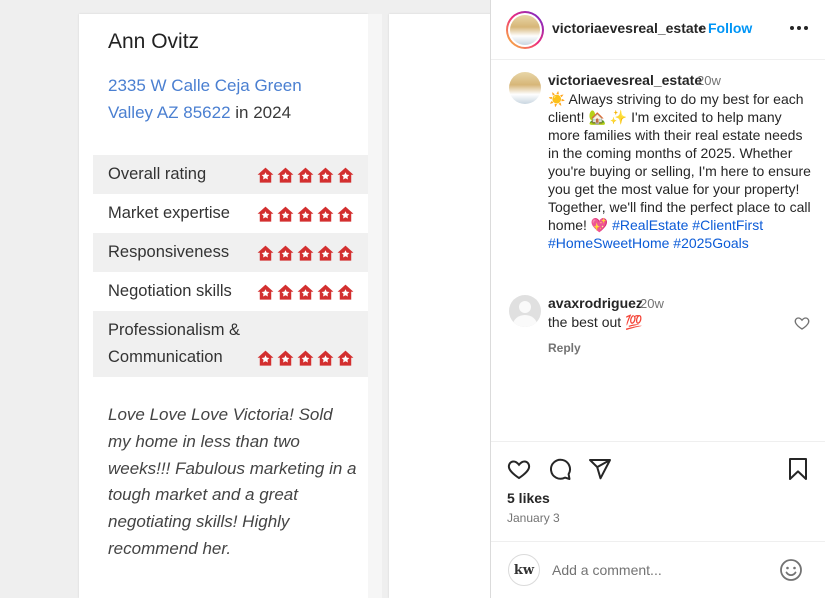 The height and width of the screenshot is (598, 825). I want to click on user-avatar: kw, so click(524, 570).